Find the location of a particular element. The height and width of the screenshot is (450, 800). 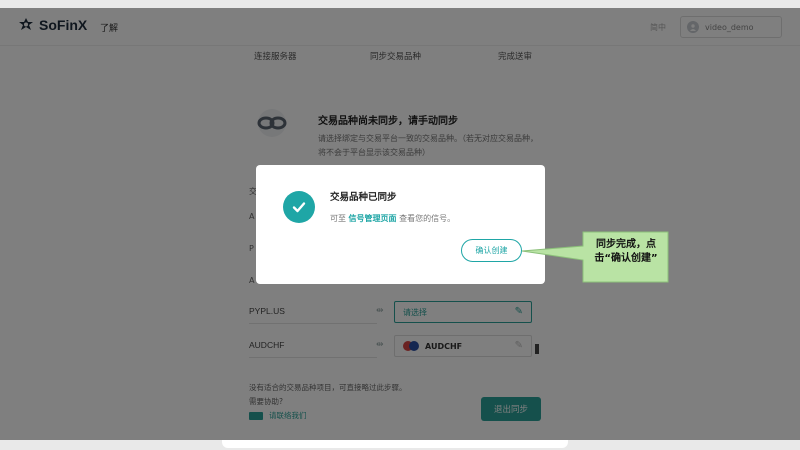

callout-text: 同步完成，点 击“确认创建” is located at coordinates (626, 252).